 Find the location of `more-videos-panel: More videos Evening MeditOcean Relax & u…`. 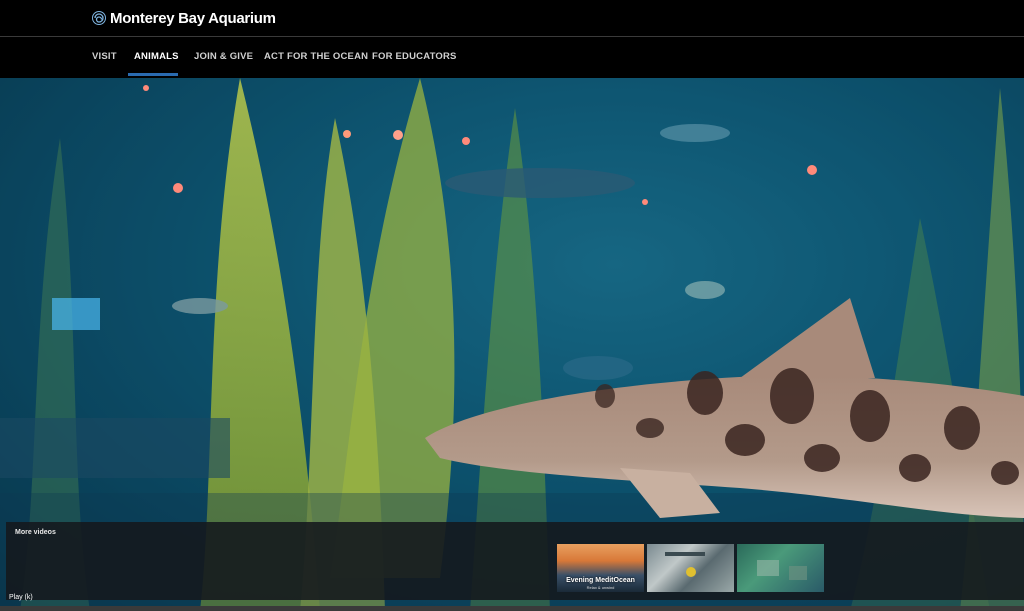

more-videos-panel: More videos Evening MeditOcean Relax & u… is located at coordinates (515, 561).